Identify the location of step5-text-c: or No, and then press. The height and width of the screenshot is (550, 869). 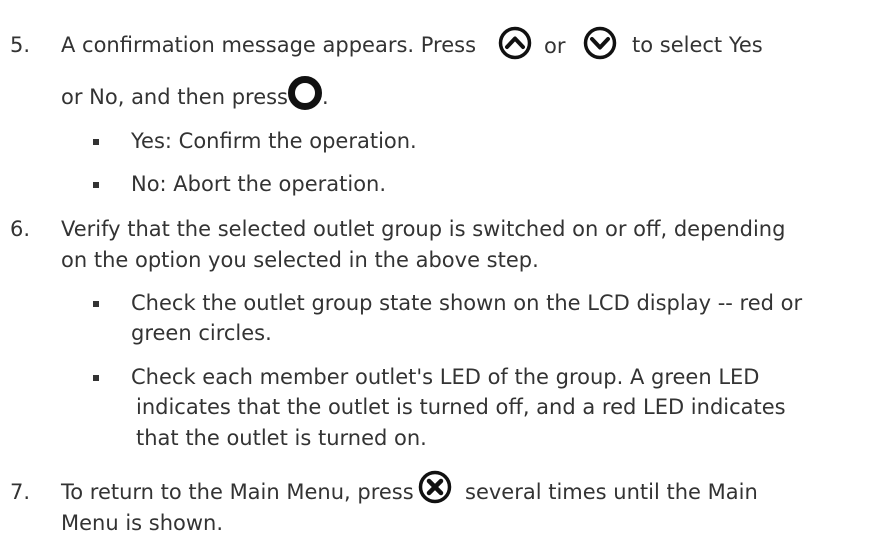
(175, 97).